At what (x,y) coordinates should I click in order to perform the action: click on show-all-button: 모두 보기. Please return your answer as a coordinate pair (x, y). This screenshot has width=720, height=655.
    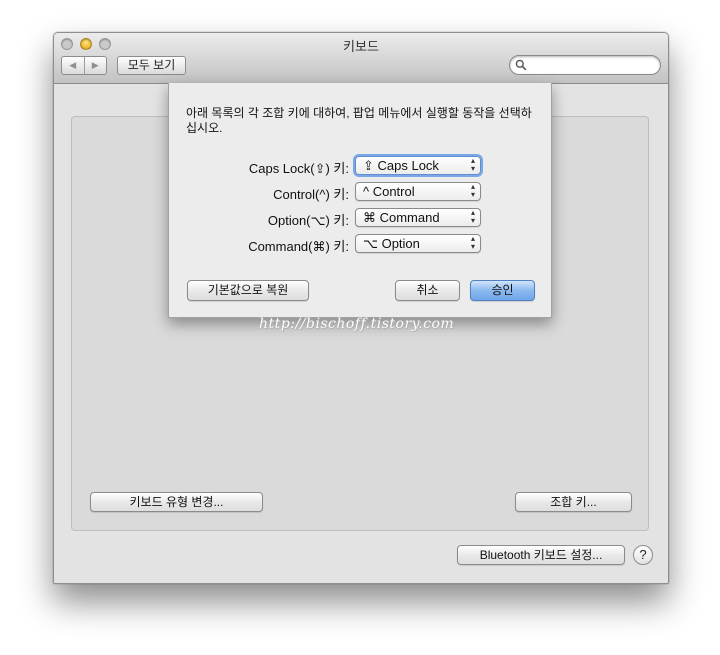
    Looking at the image, I should click on (151, 65).